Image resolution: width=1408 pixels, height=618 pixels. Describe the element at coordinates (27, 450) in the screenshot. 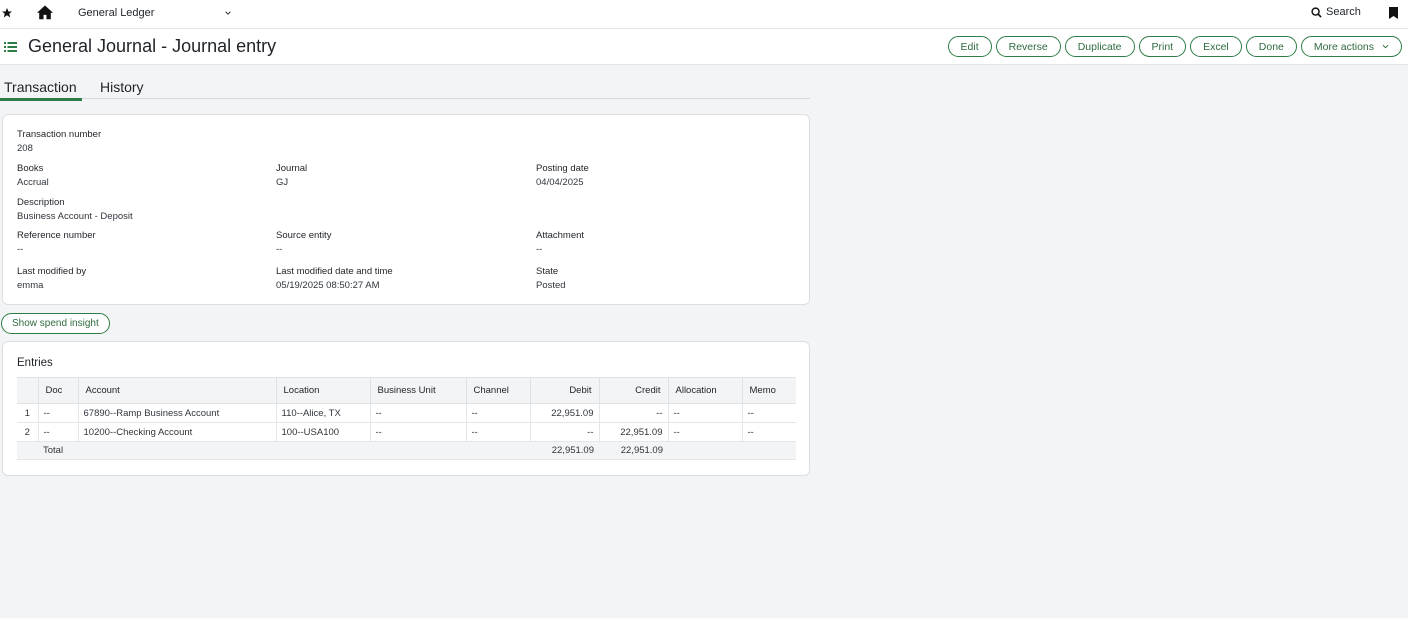

I see `total-spacer` at that location.